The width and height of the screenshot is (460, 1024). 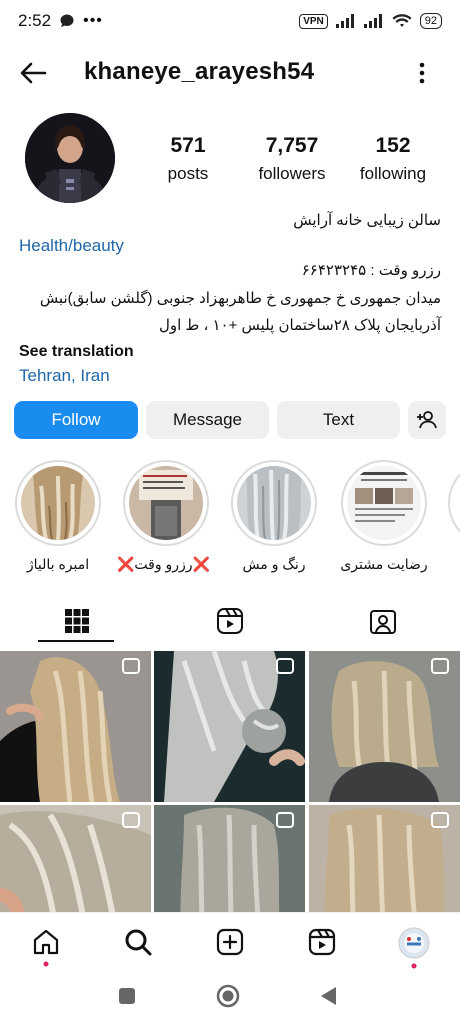 What do you see at coordinates (274, 564) in the screenshot?
I see `highlight-label: رنگ و مش` at bounding box center [274, 564].